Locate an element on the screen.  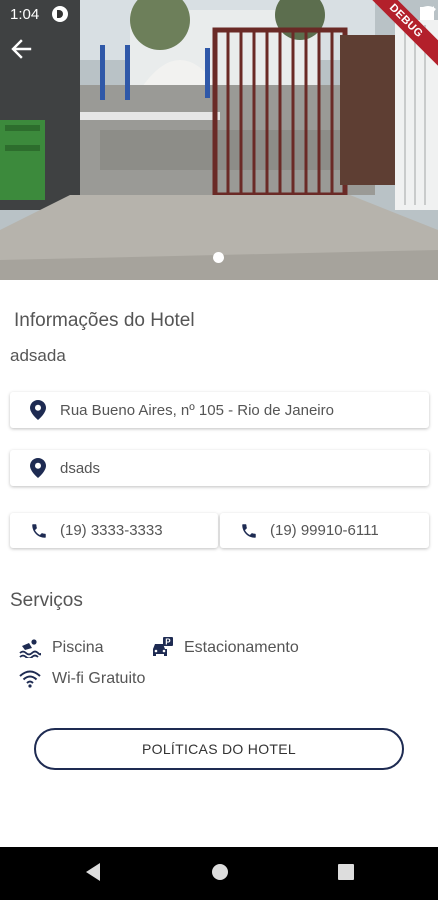
status-time: 1:04 is located at coordinates (25, 14).